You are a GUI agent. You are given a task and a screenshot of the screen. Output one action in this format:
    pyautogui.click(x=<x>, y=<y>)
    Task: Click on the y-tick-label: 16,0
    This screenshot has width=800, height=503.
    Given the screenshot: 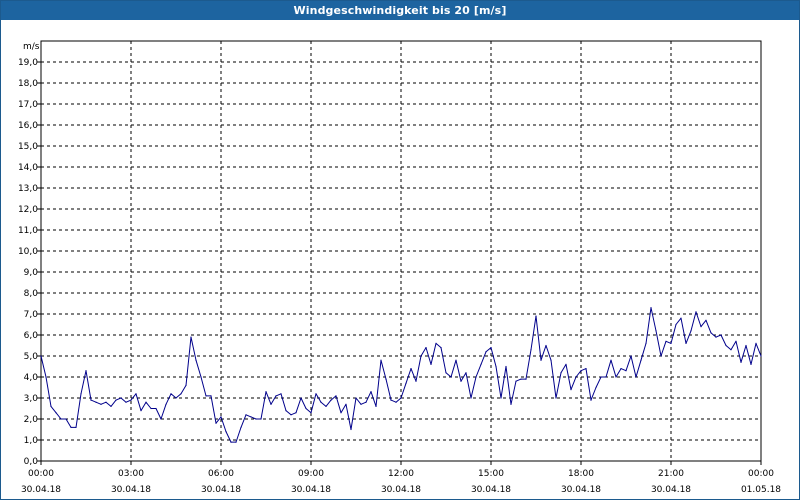 What is the action you would take?
    pyautogui.click(x=28, y=126)
    